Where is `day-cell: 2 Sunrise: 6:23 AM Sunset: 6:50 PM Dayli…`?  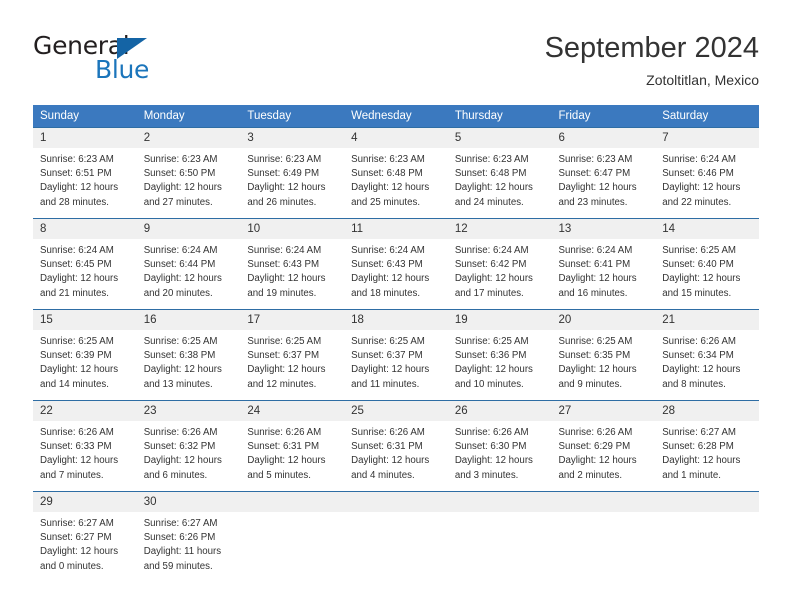
day-cell: 2 Sunrise: 6:23 AM Sunset: 6:50 PM Dayli… is located at coordinates (188, 173).